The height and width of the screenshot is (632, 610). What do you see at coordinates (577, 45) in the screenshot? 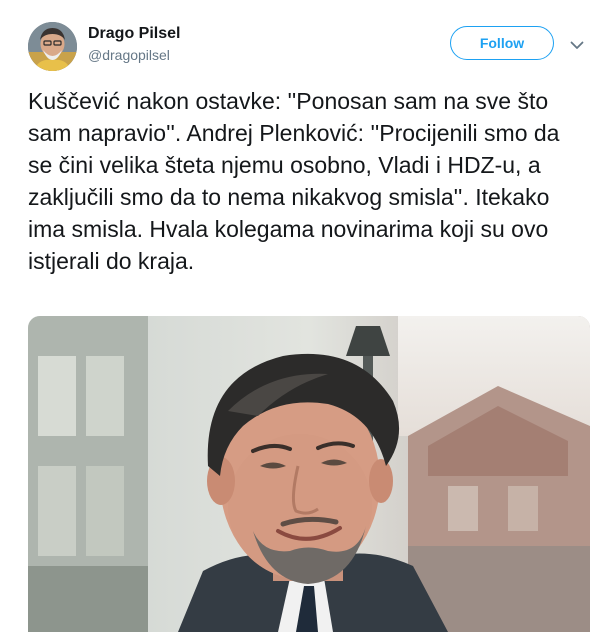
I see `chevron-down-icon` at bounding box center [577, 45].